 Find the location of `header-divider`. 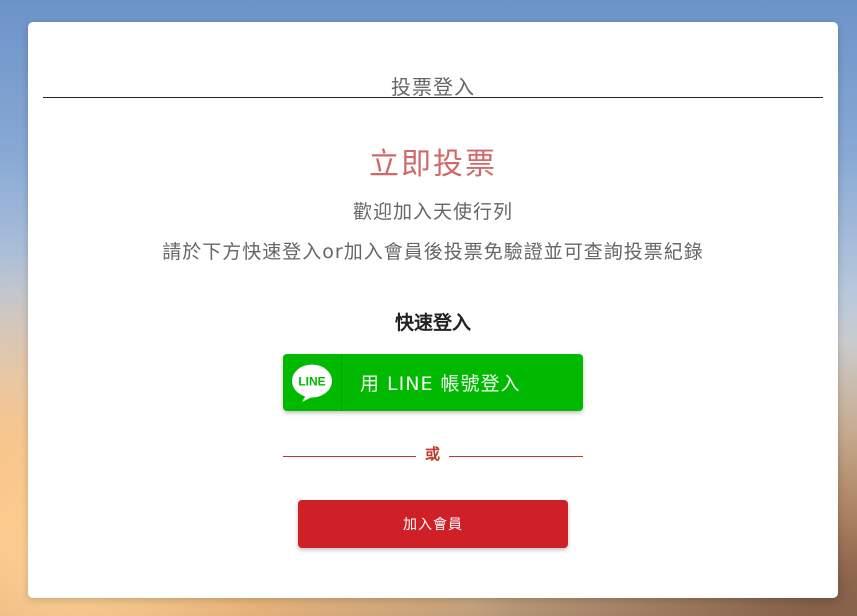

header-divider is located at coordinates (433, 97).